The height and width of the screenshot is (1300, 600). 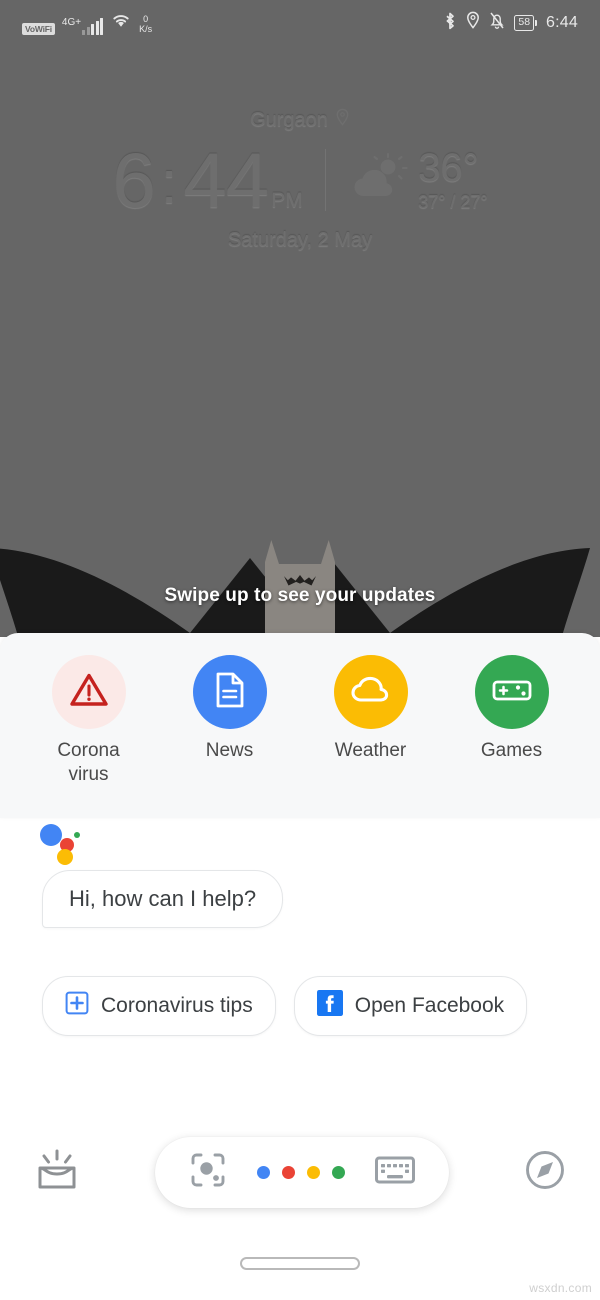 What do you see at coordinates (169, 182) in the screenshot?
I see `clock-colon: :` at bounding box center [169, 182].